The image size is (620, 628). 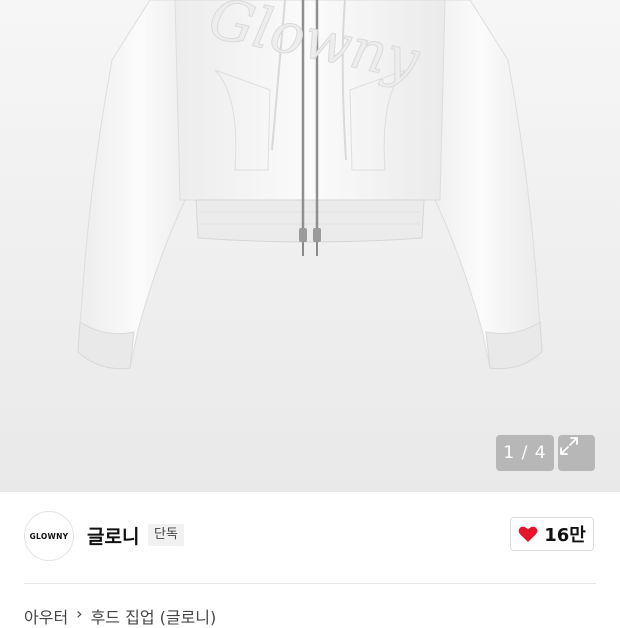 What do you see at coordinates (569, 446) in the screenshot?
I see `expand-icon` at bounding box center [569, 446].